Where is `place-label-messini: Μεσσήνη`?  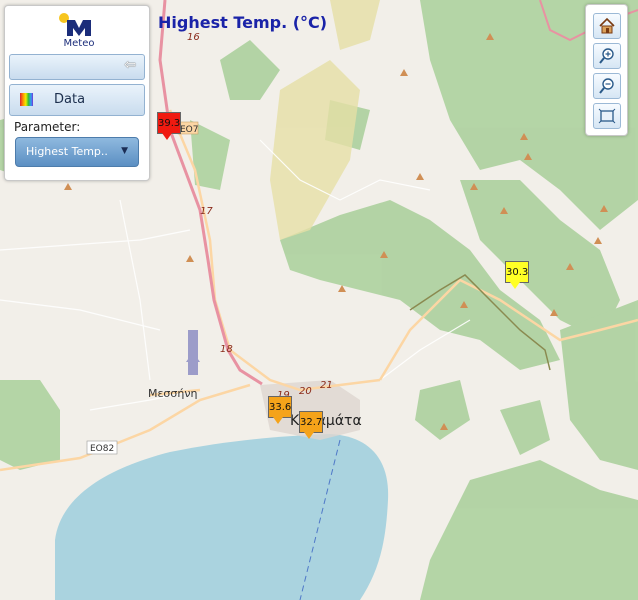
place-label-messini: Μεσσήνη is located at coordinates (172, 393).